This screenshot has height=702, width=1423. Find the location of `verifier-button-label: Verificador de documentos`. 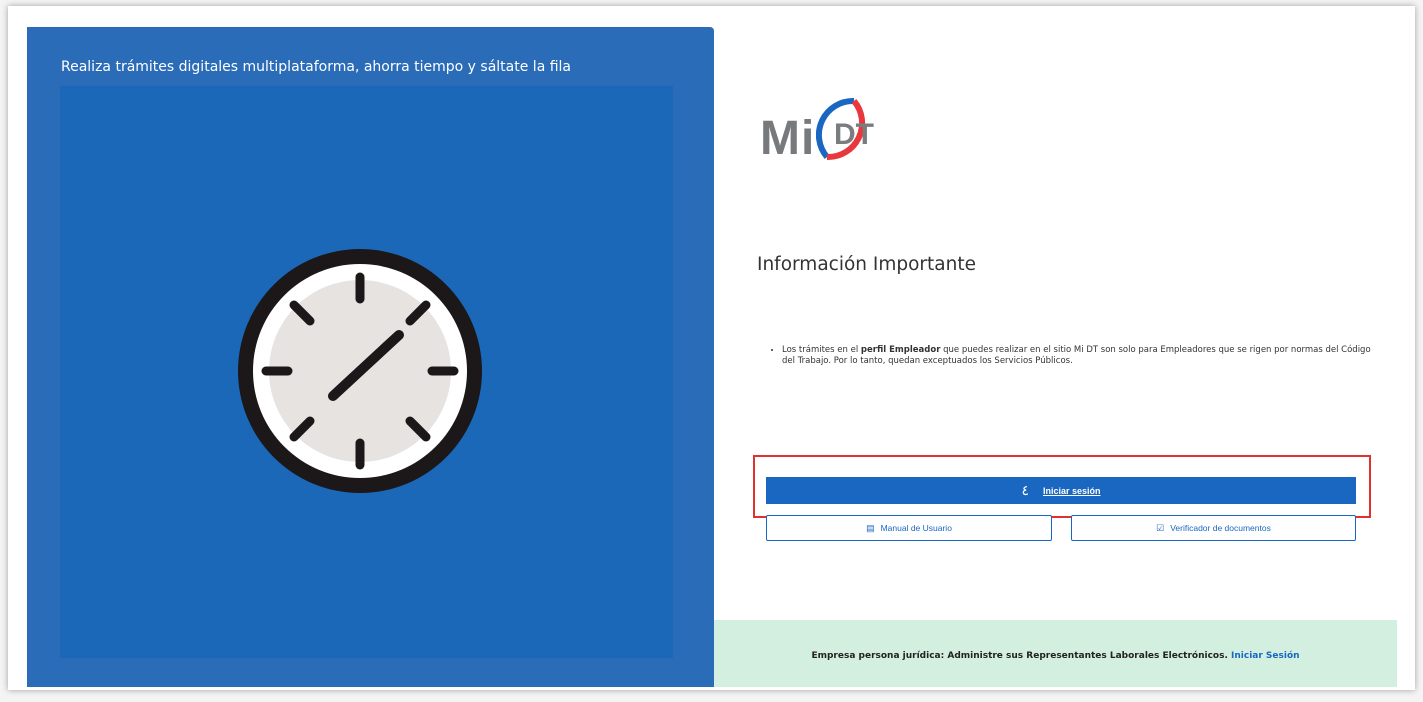

verifier-button-label: Verificador de documentos is located at coordinates (1220, 528).